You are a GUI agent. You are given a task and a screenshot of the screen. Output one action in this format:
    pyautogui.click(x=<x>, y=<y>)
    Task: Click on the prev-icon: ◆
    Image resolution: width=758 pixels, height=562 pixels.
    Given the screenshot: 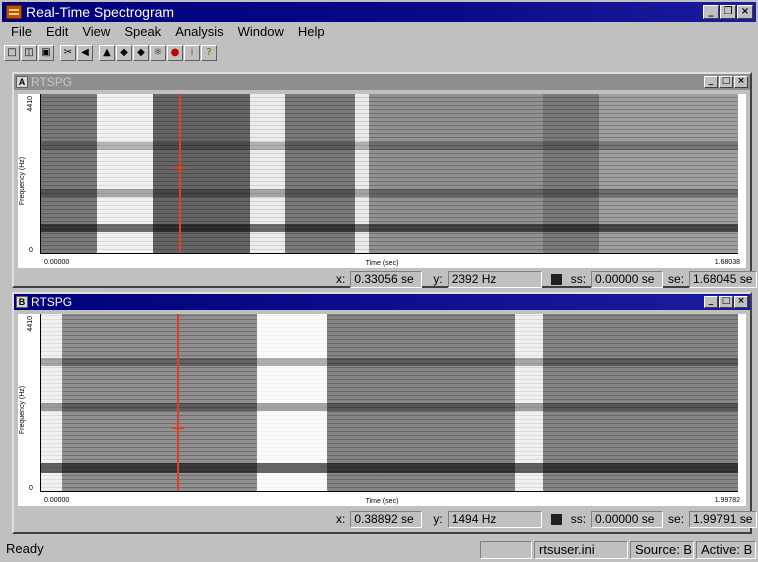 What is the action you would take?
    pyautogui.click(x=124, y=53)
    